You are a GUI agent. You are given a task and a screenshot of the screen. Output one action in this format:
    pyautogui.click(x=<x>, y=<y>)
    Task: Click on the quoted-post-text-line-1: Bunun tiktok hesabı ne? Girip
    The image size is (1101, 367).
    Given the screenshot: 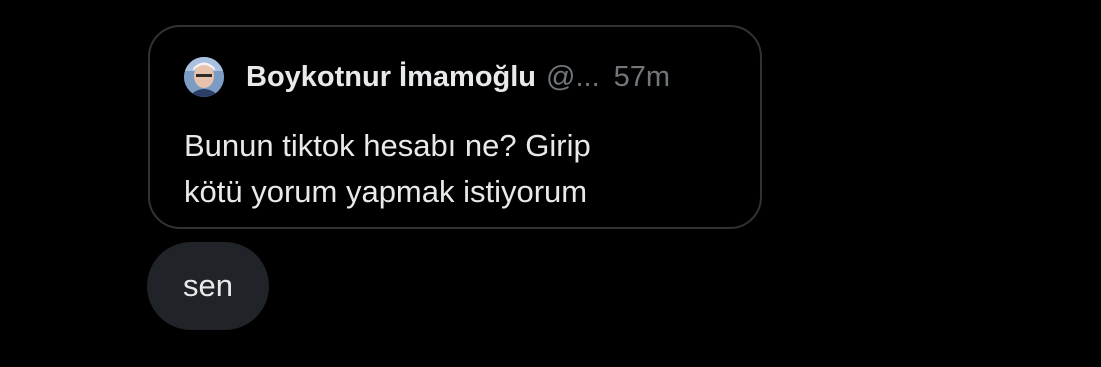 What is the action you would take?
    pyautogui.click(x=387, y=145)
    